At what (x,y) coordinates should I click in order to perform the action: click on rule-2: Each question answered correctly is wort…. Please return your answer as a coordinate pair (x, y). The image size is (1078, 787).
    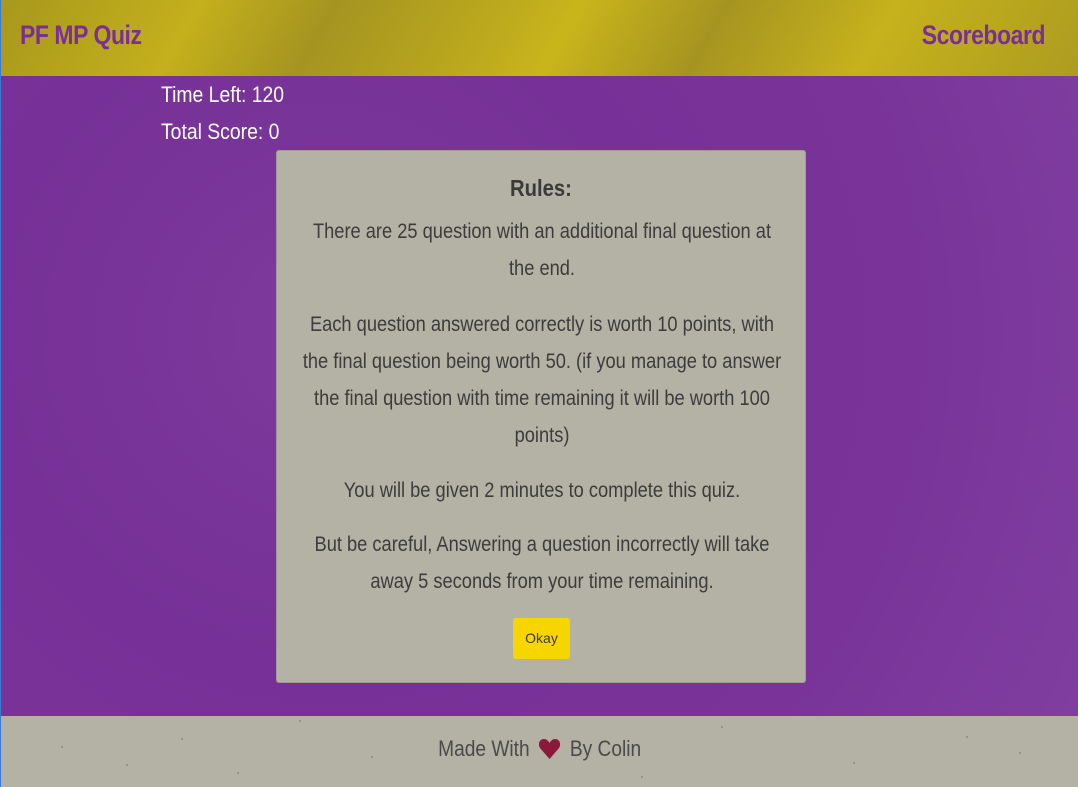
    Looking at the image, I should click on (542, 380).